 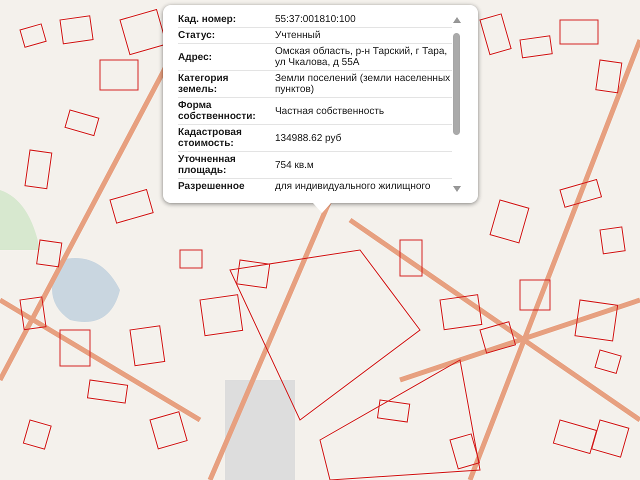 I want to click on field-value: 55:37:001810:100, so click(x=316, y=19).